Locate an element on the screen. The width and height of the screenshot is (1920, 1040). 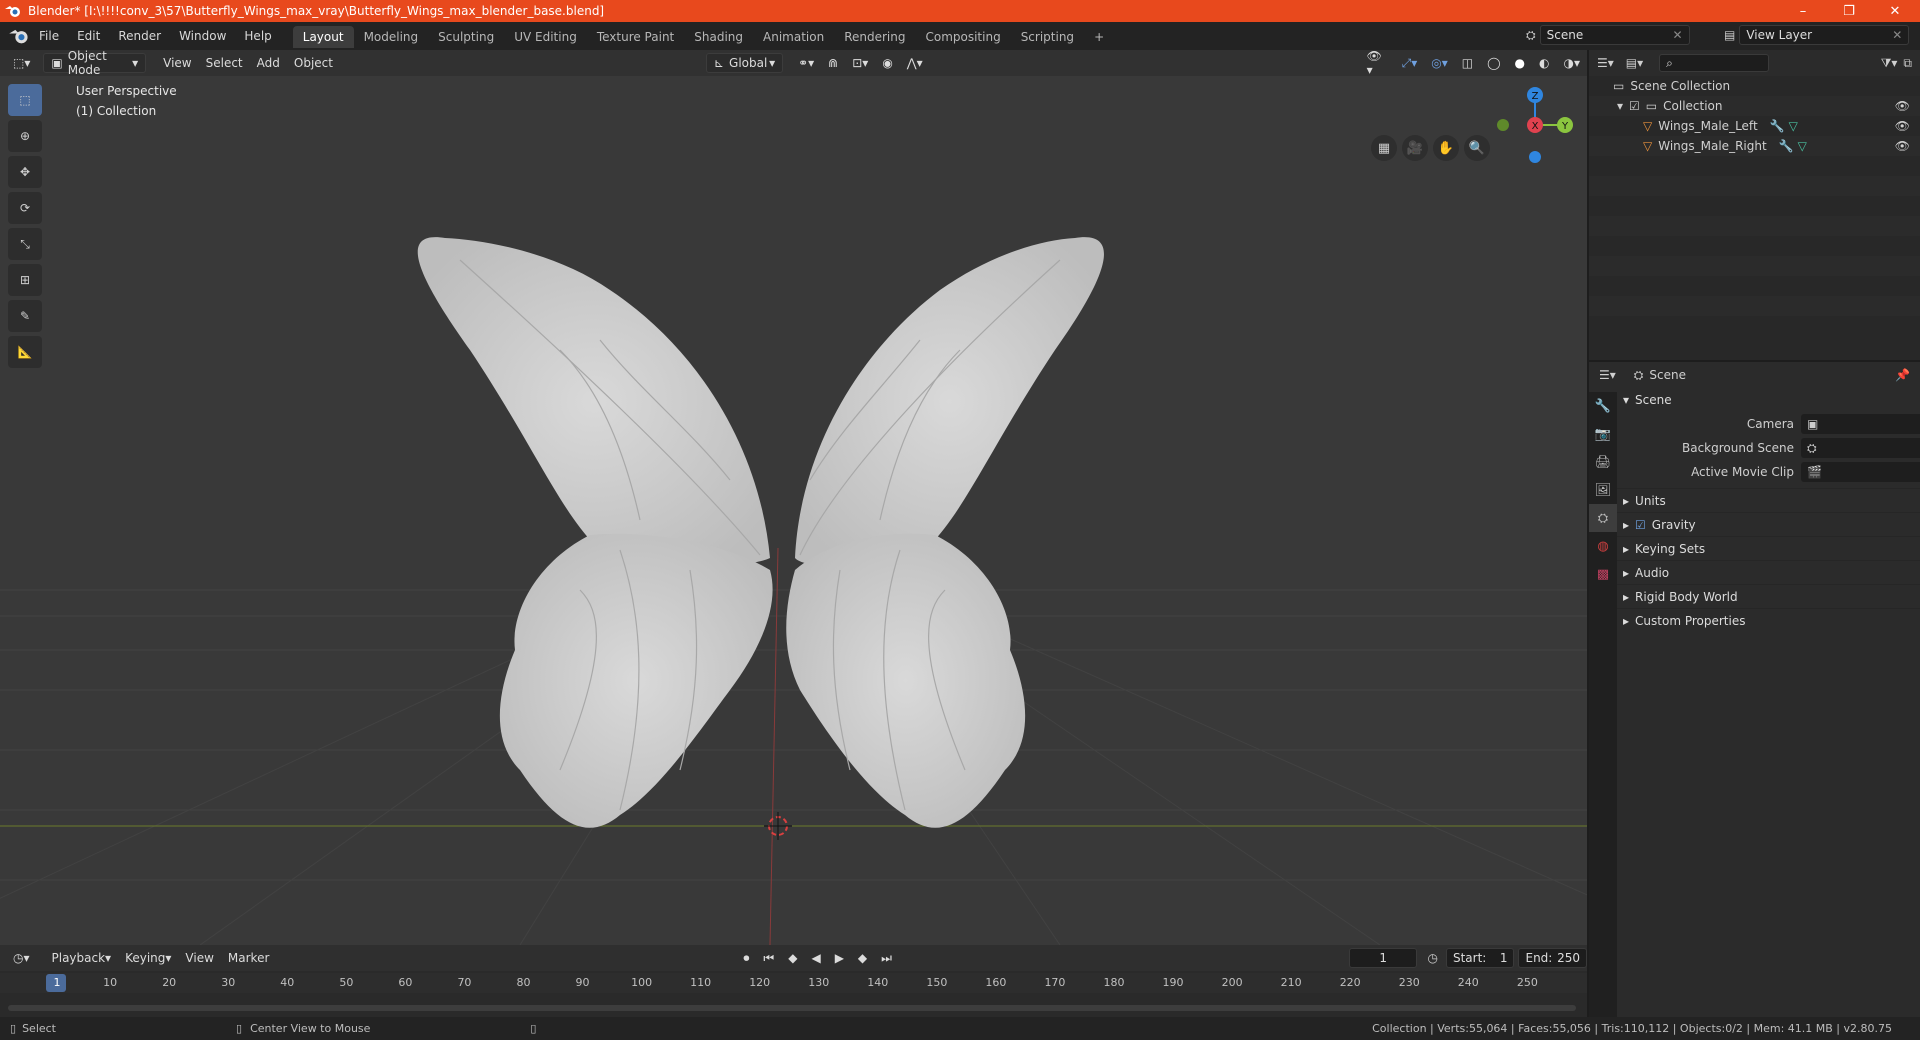
gravity-panel: ▸ ☑ Gravity is located at coordinates (1768, 524).